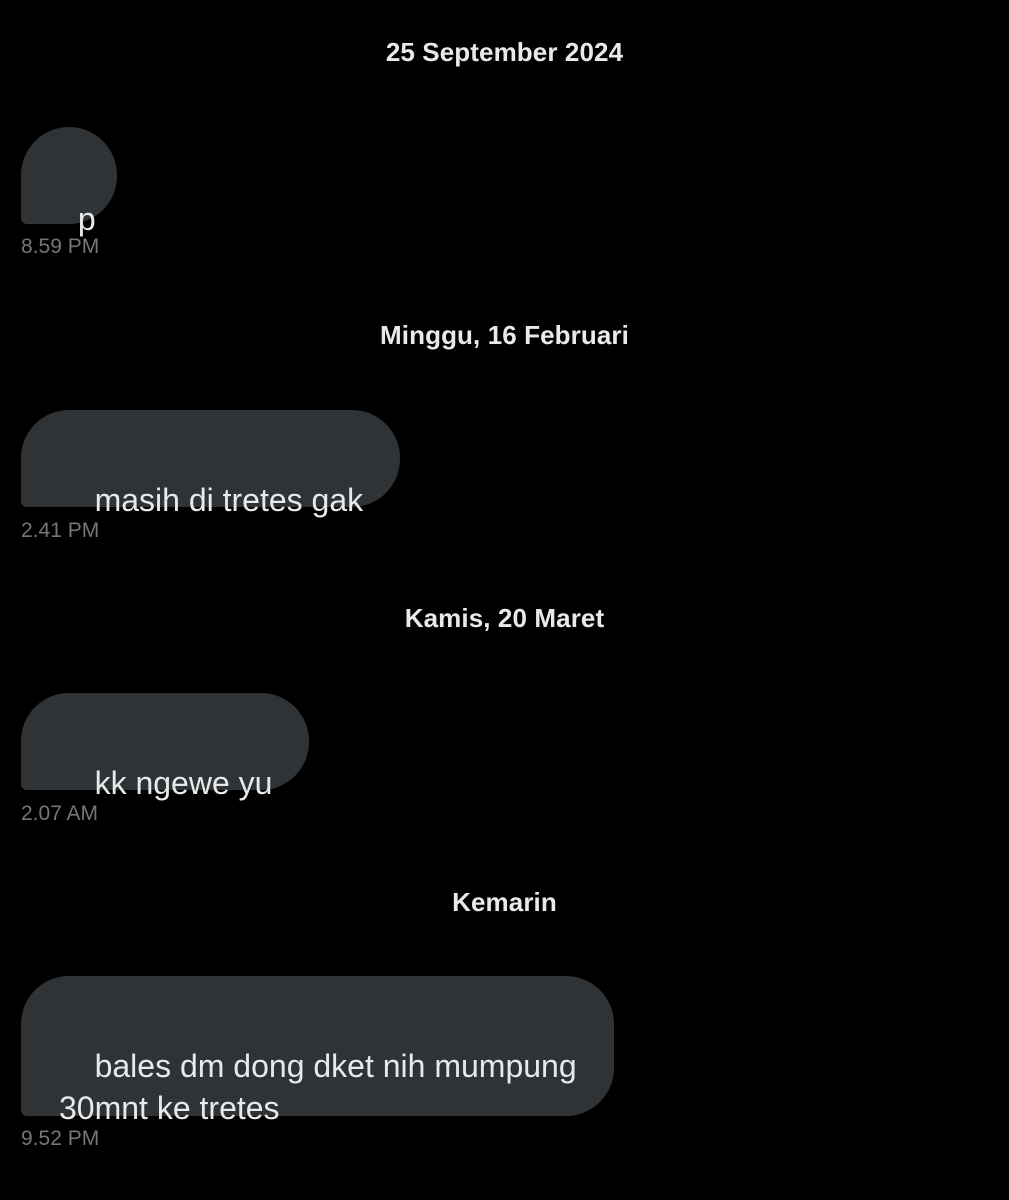  I want to click on message-timestamp: 8.59 PM, so click(60, 246).